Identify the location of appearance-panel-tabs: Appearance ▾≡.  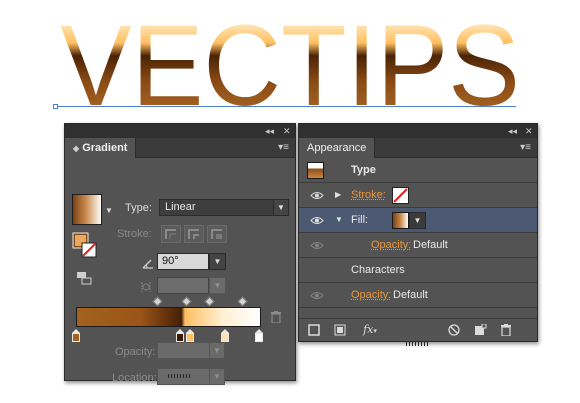
(418, 148).